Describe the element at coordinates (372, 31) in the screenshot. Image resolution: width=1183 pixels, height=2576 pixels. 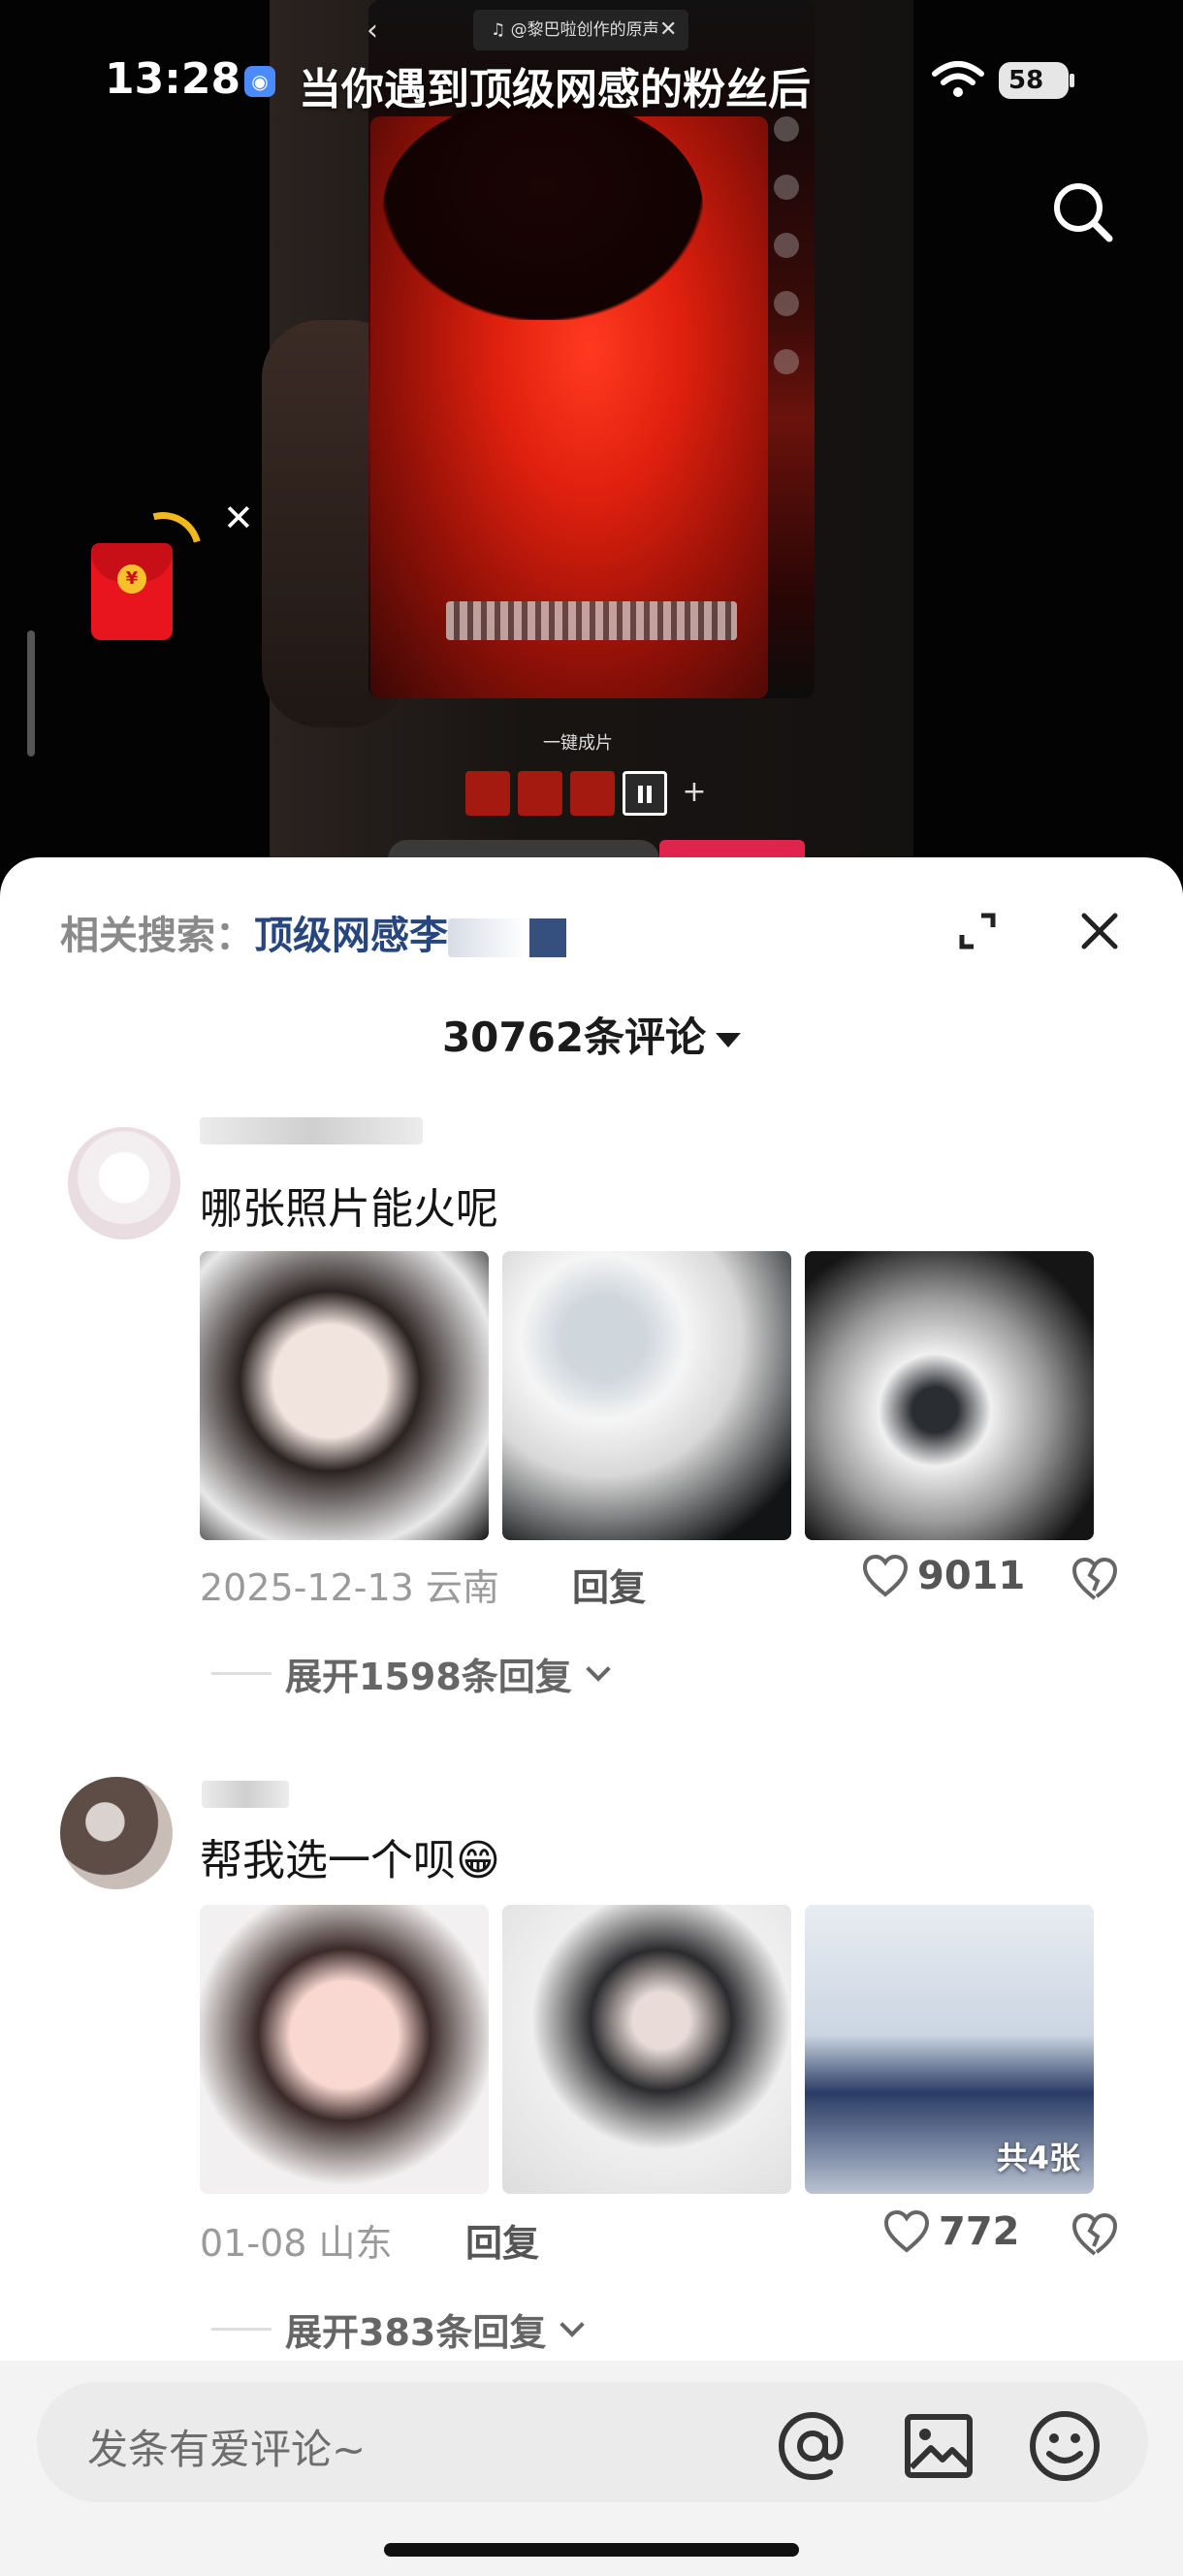
I see `video-back-icon: ‹` at that location.